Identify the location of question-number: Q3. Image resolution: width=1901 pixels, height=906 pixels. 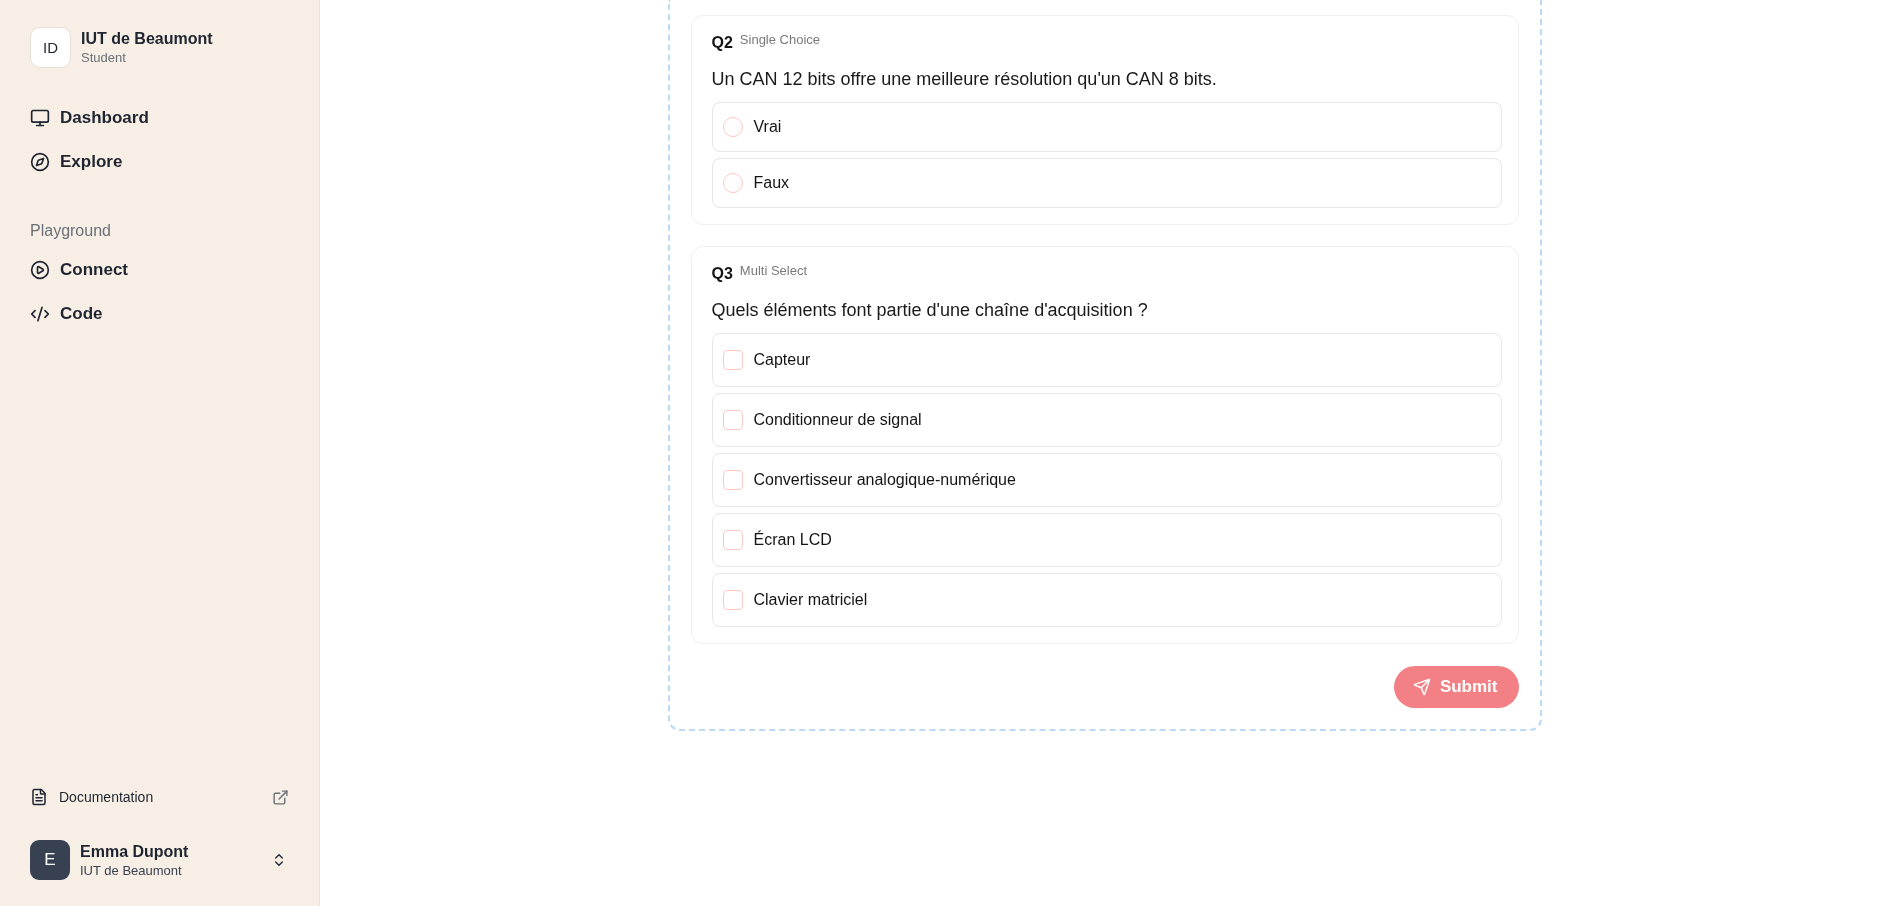
(722, 274).